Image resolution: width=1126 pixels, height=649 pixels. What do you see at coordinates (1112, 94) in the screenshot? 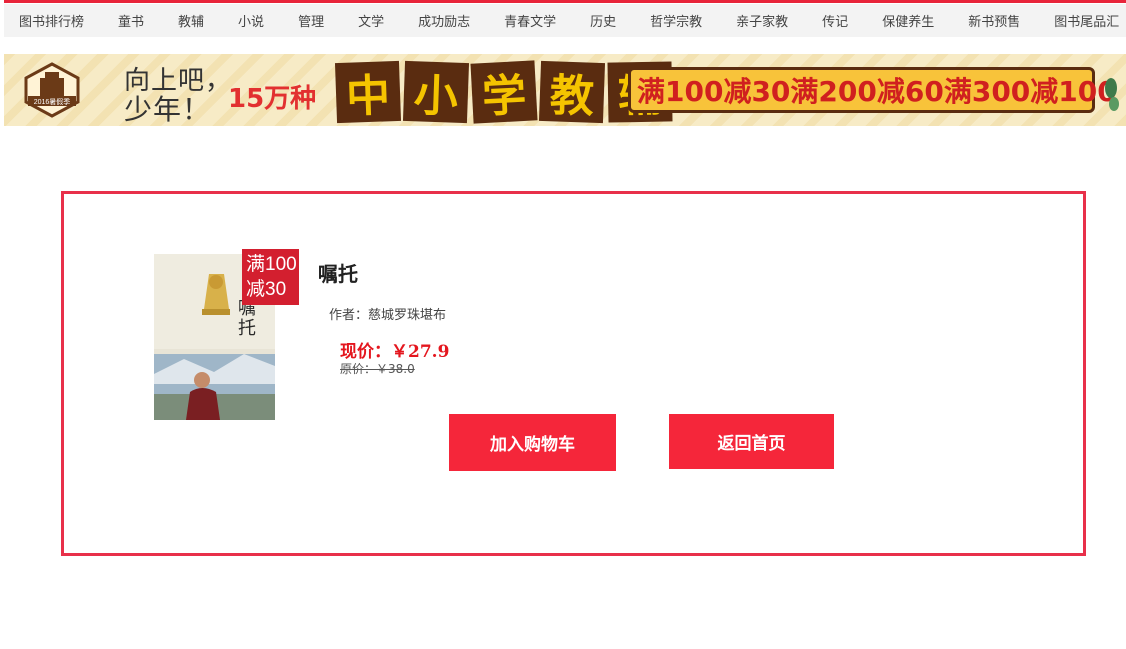
I see `leaf-icon` at bounding box center [1112, 94].